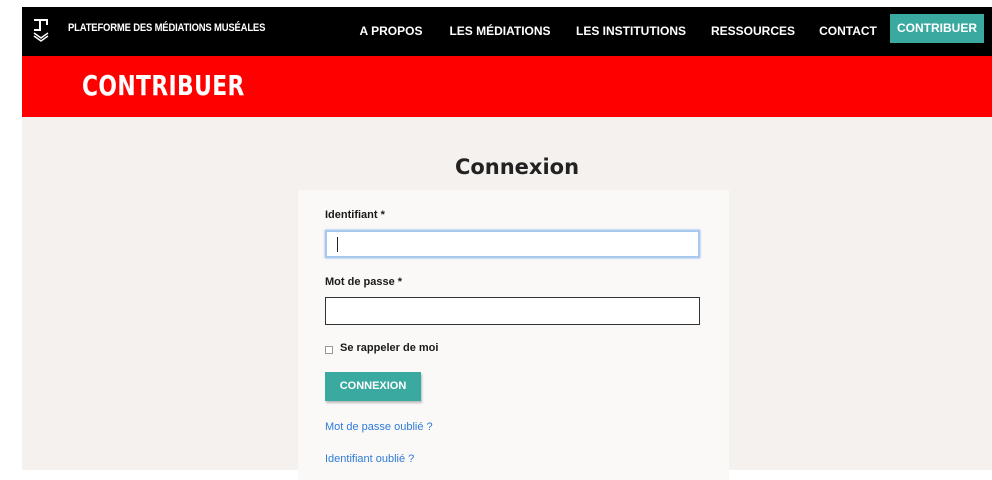  Describe the element at coordinates (500, 31) in the screenshot. I see `nav-les-mediations: LES MÉDIATIONS` at that location.